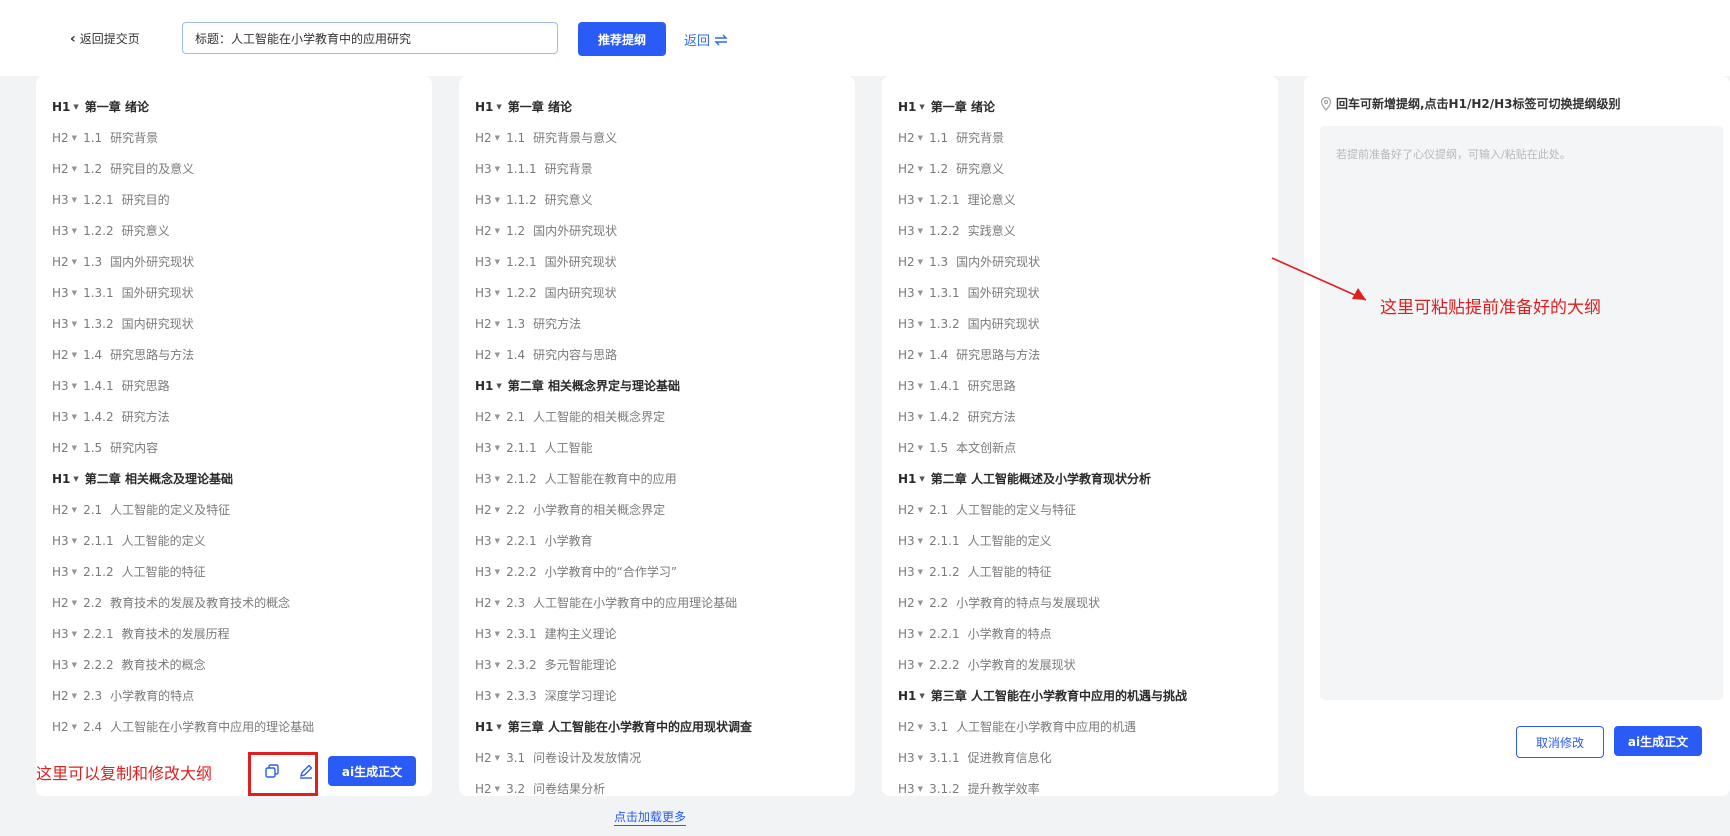 The width and height of the screenshot is (1730, 836). Describe the element at coordinates (234, 168) in the screenshot. I see `outline-item: H2 ▼ 1.2 研究目的及意义` at that location.